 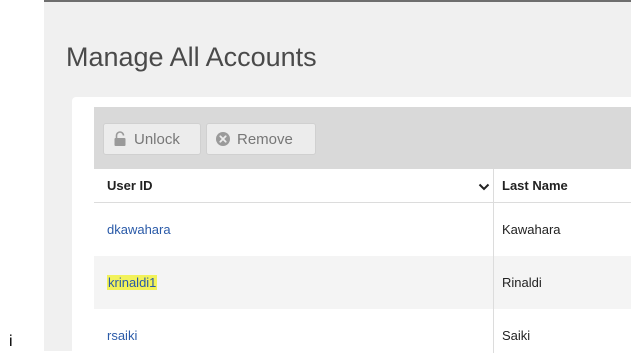 I want to click on remove-button-label: Remove, so click(x=265, y=139).